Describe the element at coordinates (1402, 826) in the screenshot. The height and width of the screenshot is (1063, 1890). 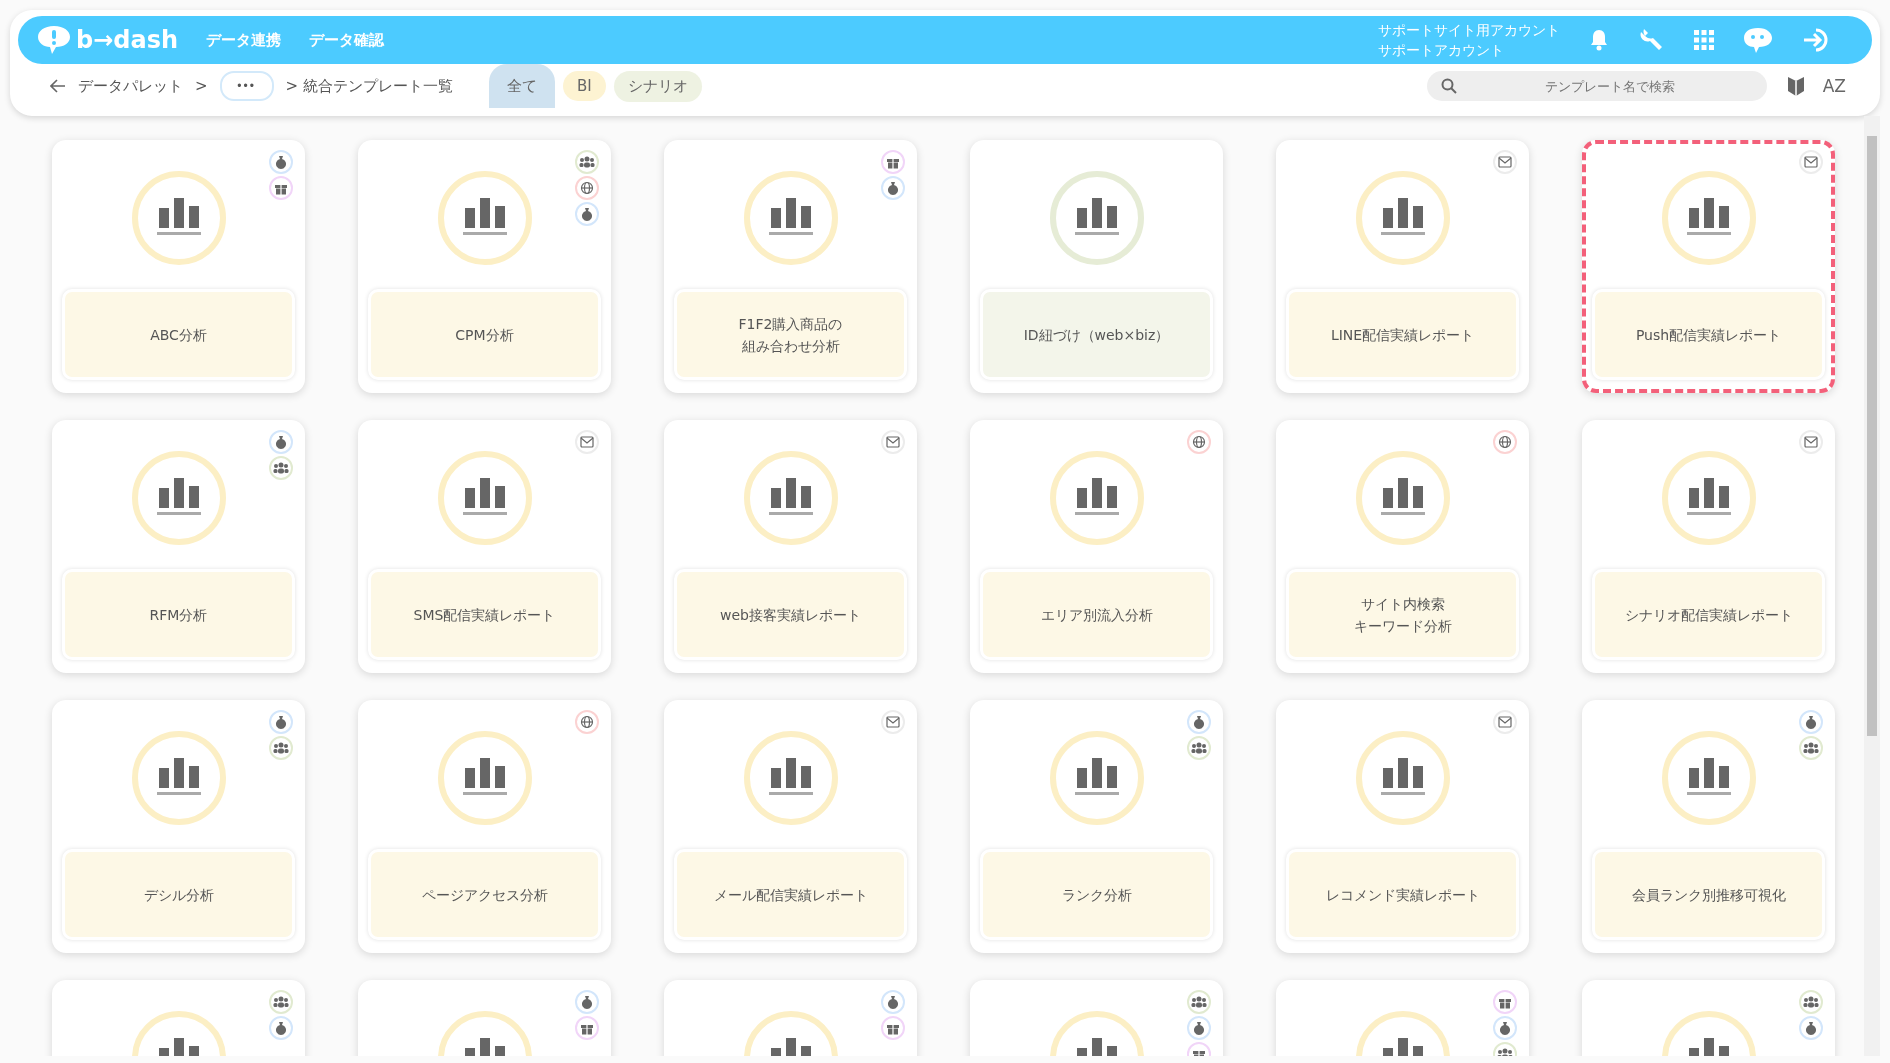
I see `template-card: レコメンド実績レポート` at that location.